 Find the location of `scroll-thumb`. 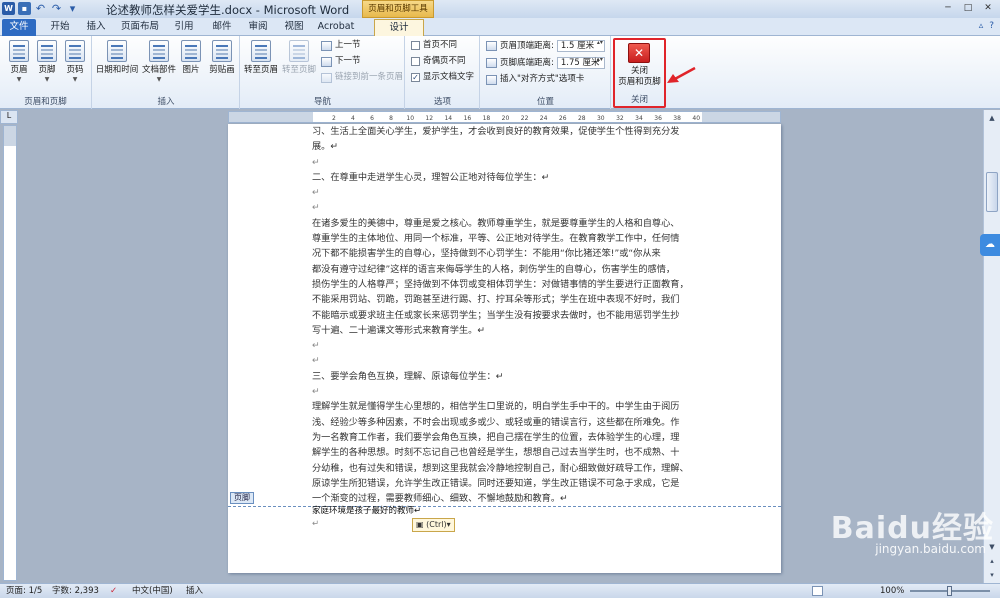

scroll-thumb is located at coordinates (992, 192).